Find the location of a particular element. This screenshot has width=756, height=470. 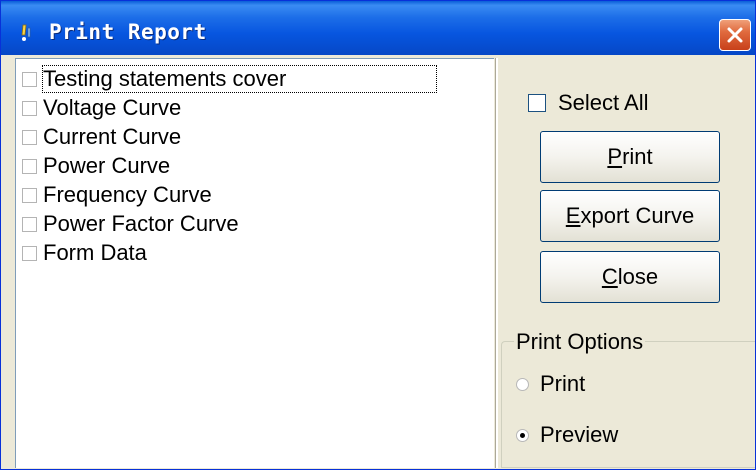

select-all-label: Select All is located at coordinates (603, 102).